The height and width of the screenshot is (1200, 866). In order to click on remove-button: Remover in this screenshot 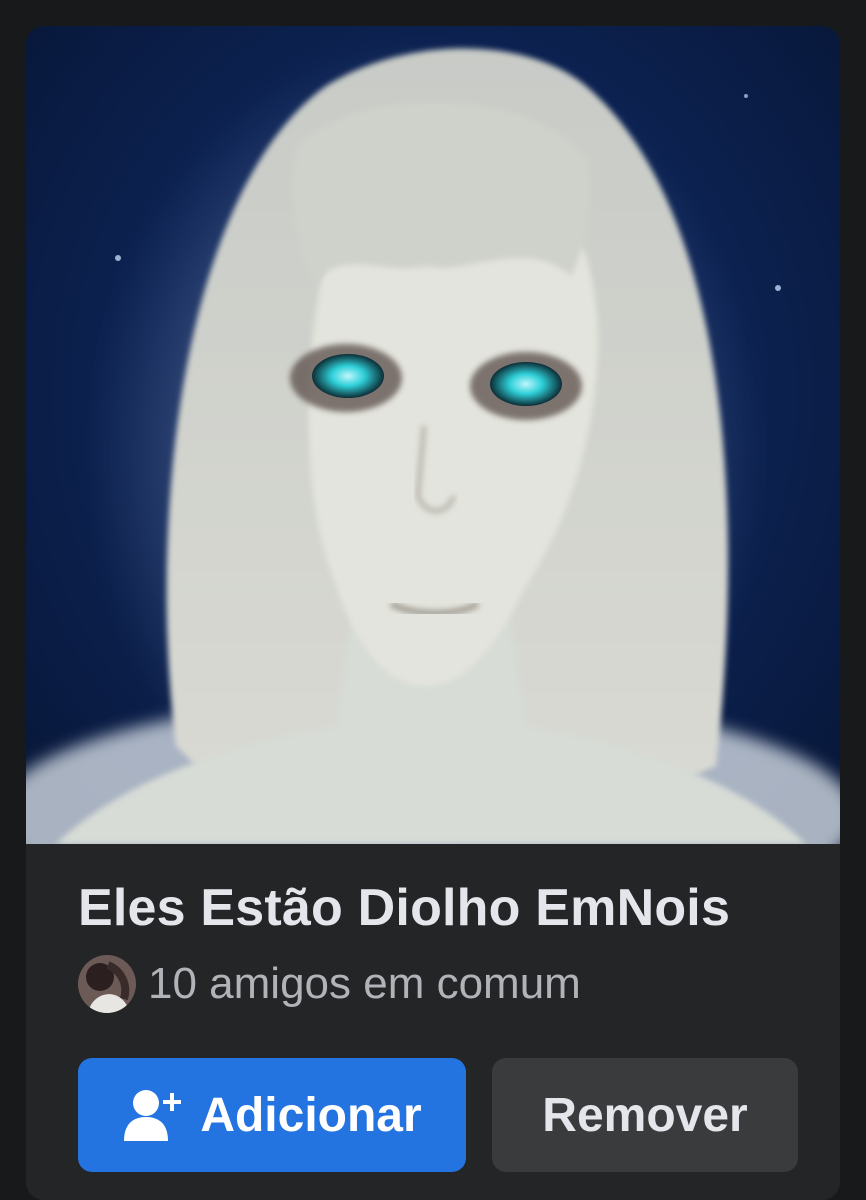, I will do `click(645, 1115)`.